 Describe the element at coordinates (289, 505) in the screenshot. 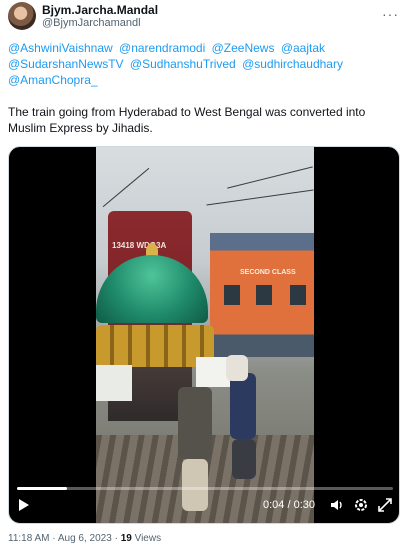

I see `time-display: 0:04 / 0:30` at that location.